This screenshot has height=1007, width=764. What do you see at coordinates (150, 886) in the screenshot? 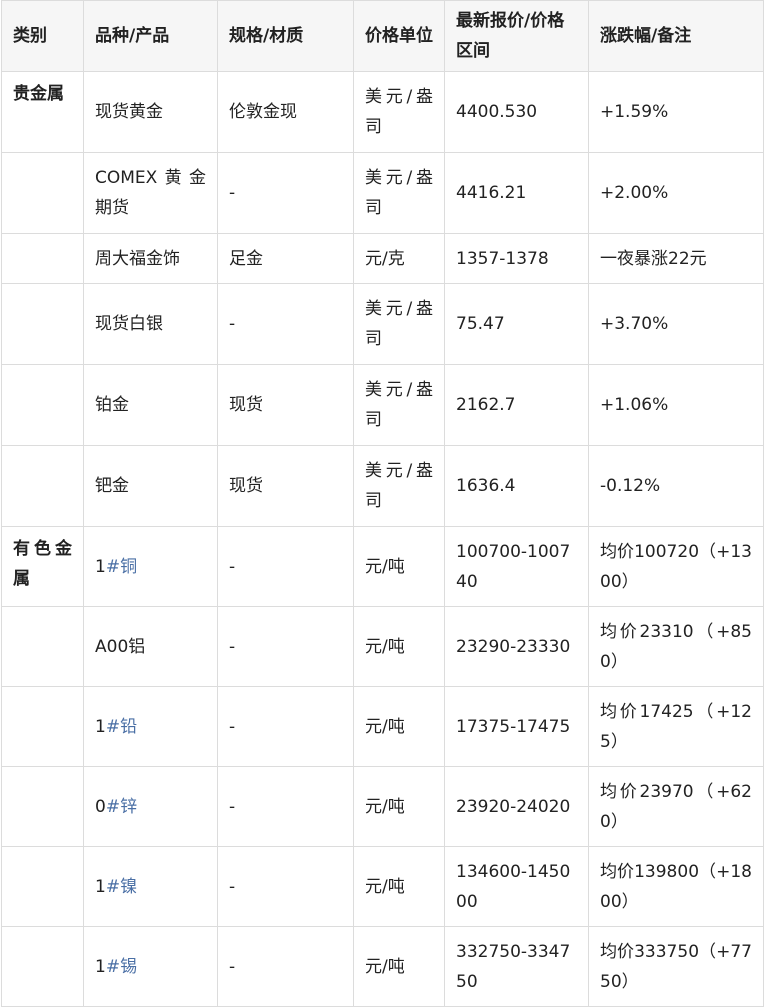
I see `product-cell: 1#镍` at bounding box center [150, 886].